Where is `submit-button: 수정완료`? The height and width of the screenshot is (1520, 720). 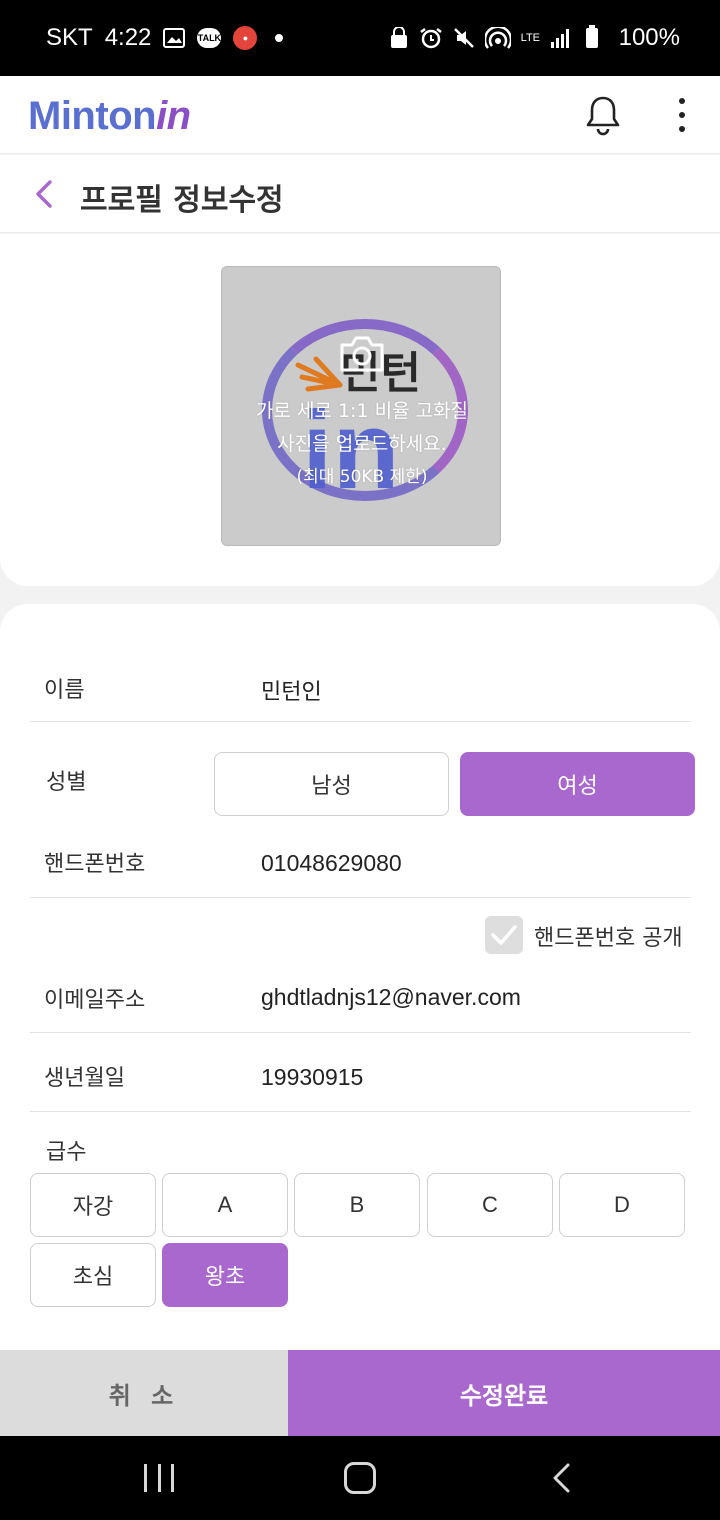
submit-button: 수정완료 is located at coordinates (504, 1393).